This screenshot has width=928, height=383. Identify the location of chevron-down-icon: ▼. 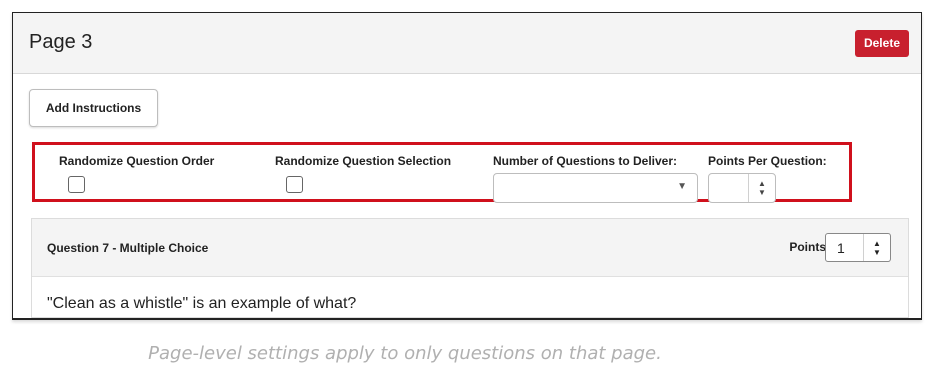
(682, 186).